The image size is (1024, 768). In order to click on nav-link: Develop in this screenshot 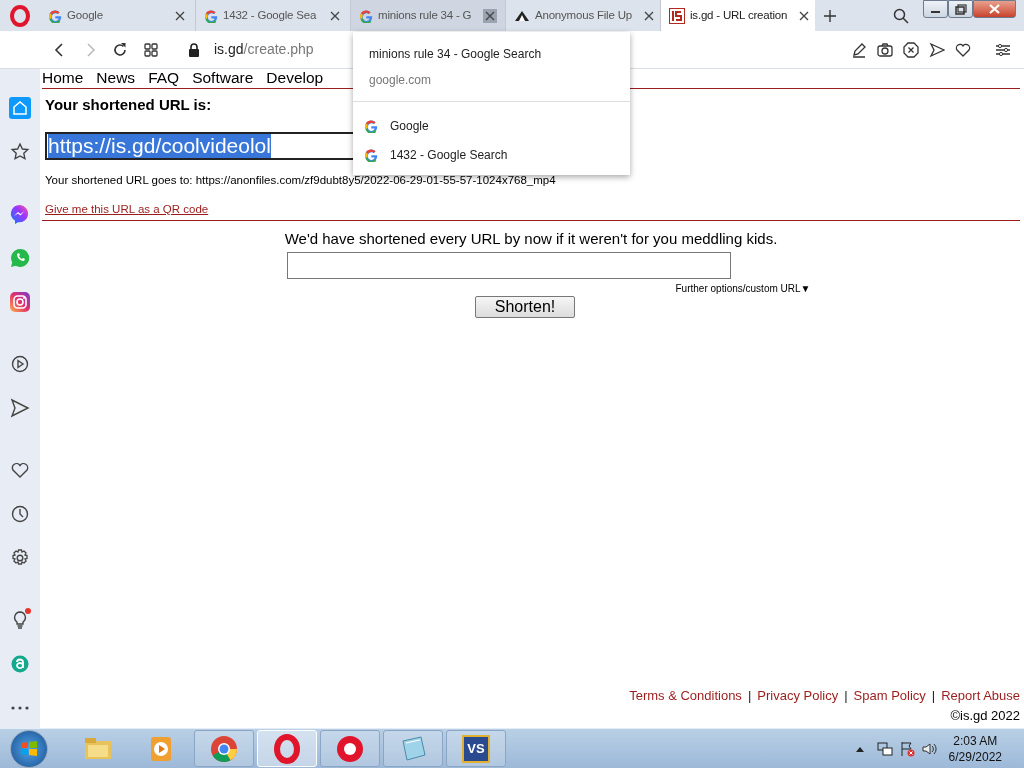, I will do `click(295, 78)`.